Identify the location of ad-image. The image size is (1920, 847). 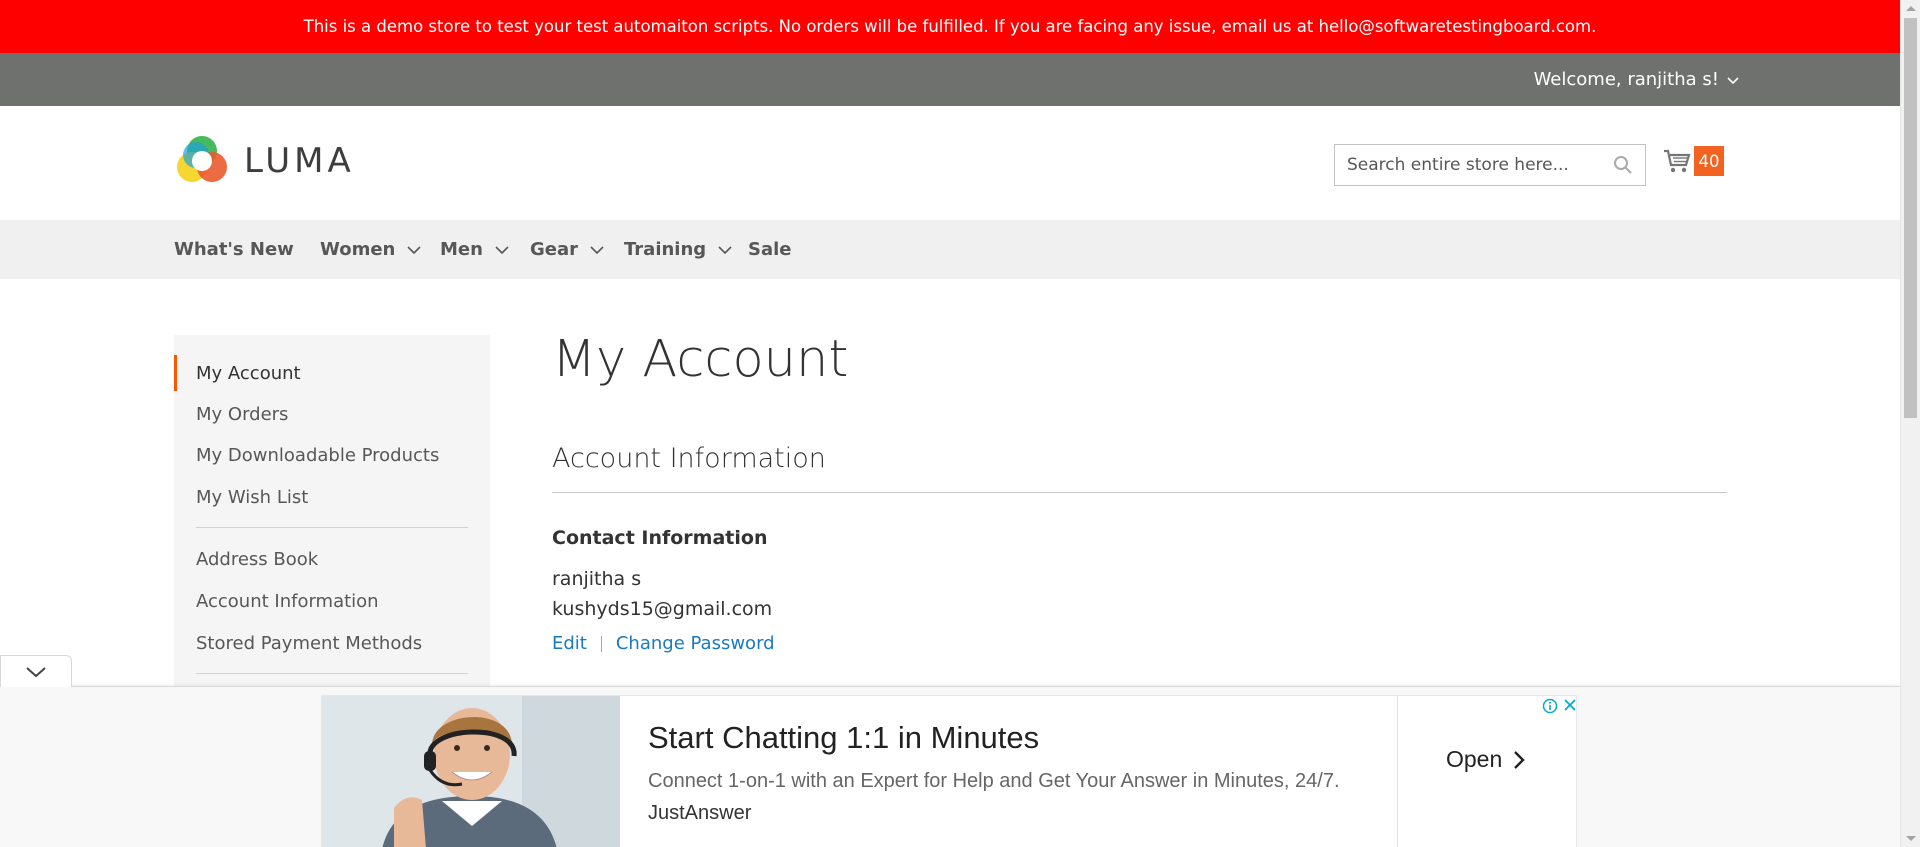
(471, 771).